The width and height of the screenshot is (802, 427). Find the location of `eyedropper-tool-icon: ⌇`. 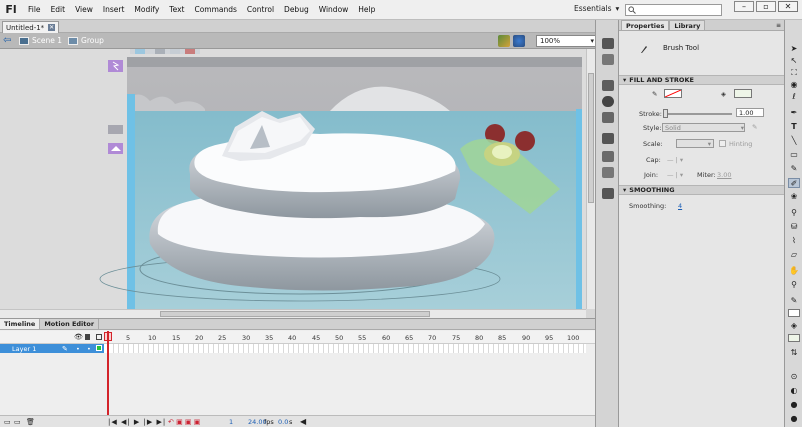

eyedropper-tool-icon: ⌇ is located at coordinates (794, 241).